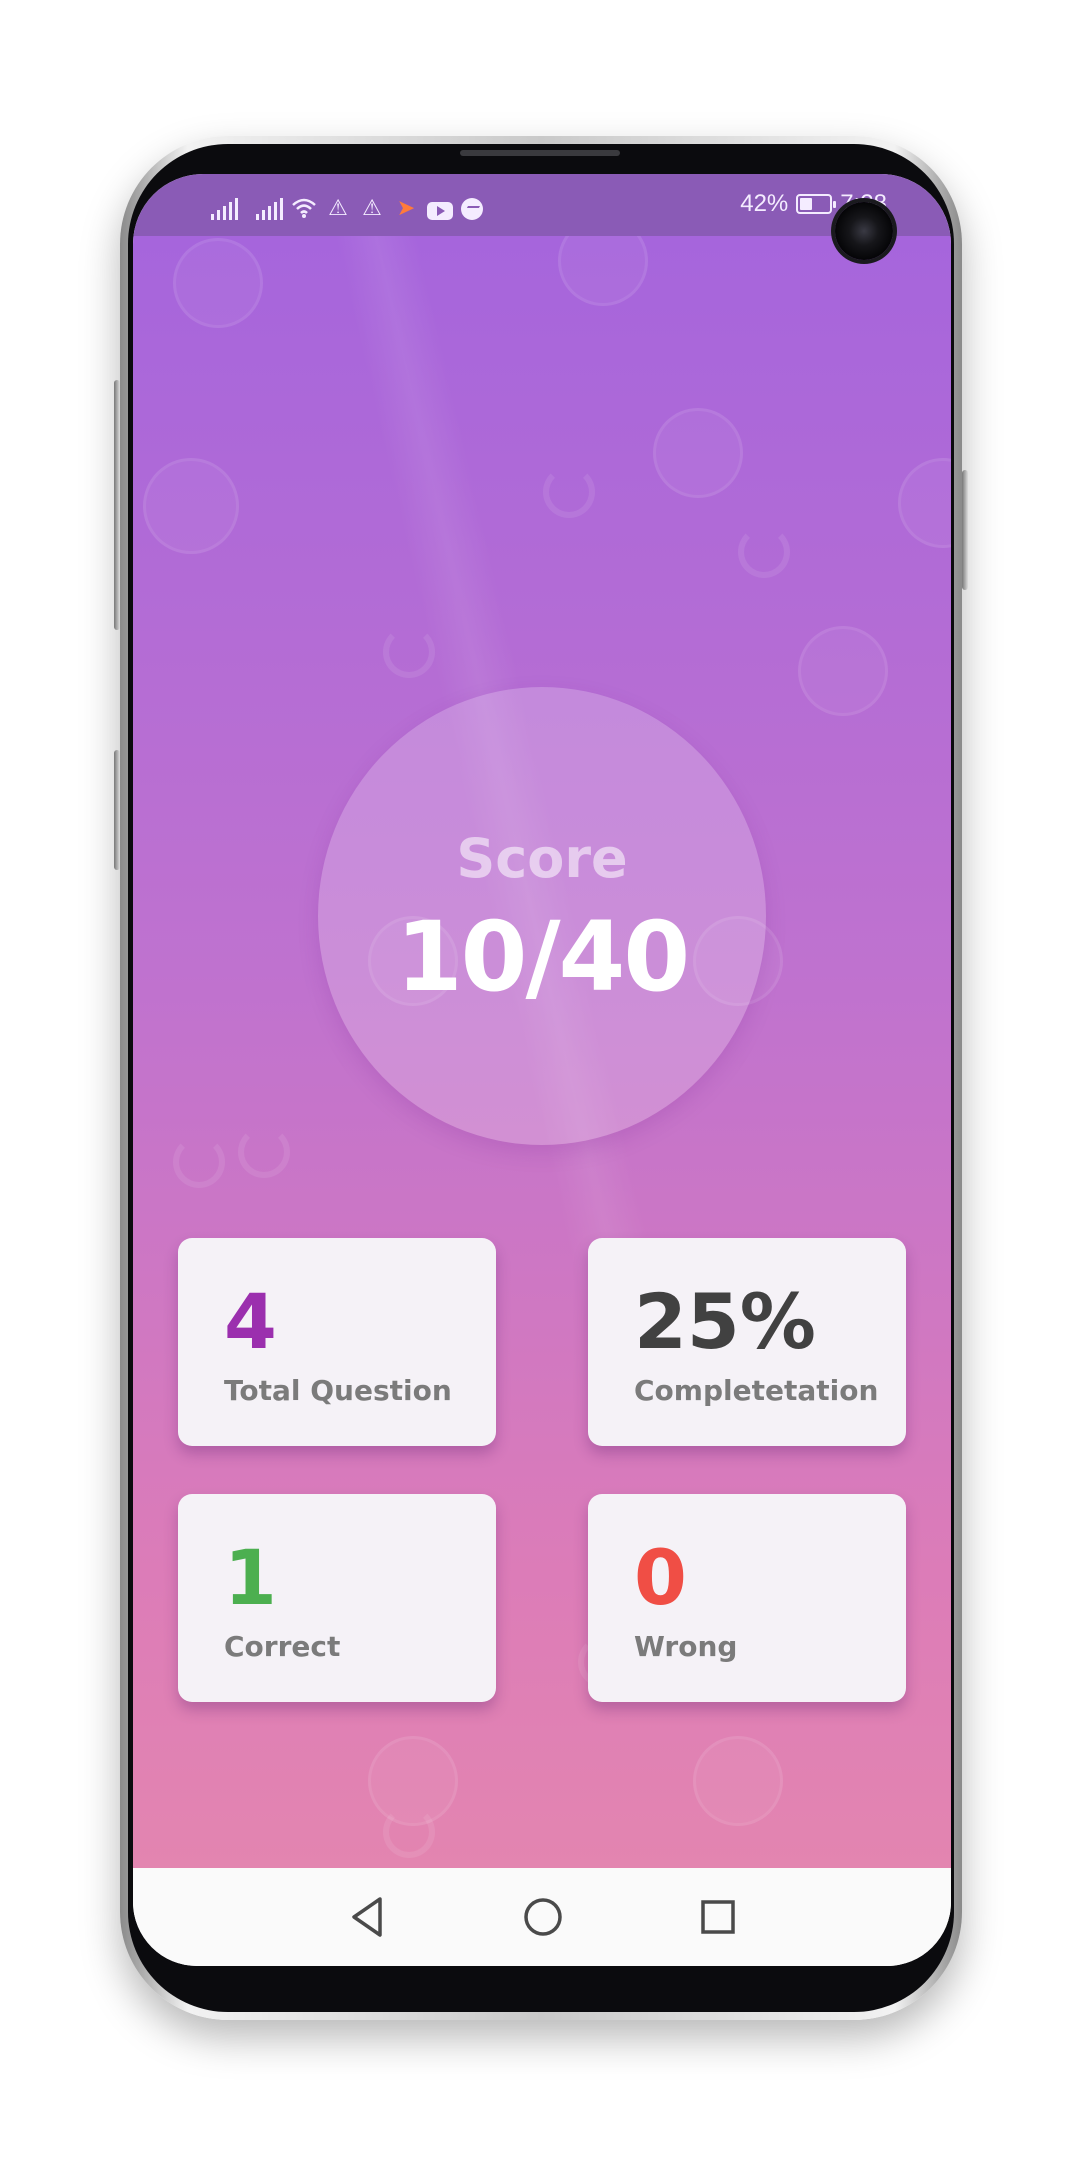 This screenshot has width=1080, height=2160. What do you see at coordinates (117, 505) in the screenshot?
I see `volume-button` at bounding box center [117, 505].